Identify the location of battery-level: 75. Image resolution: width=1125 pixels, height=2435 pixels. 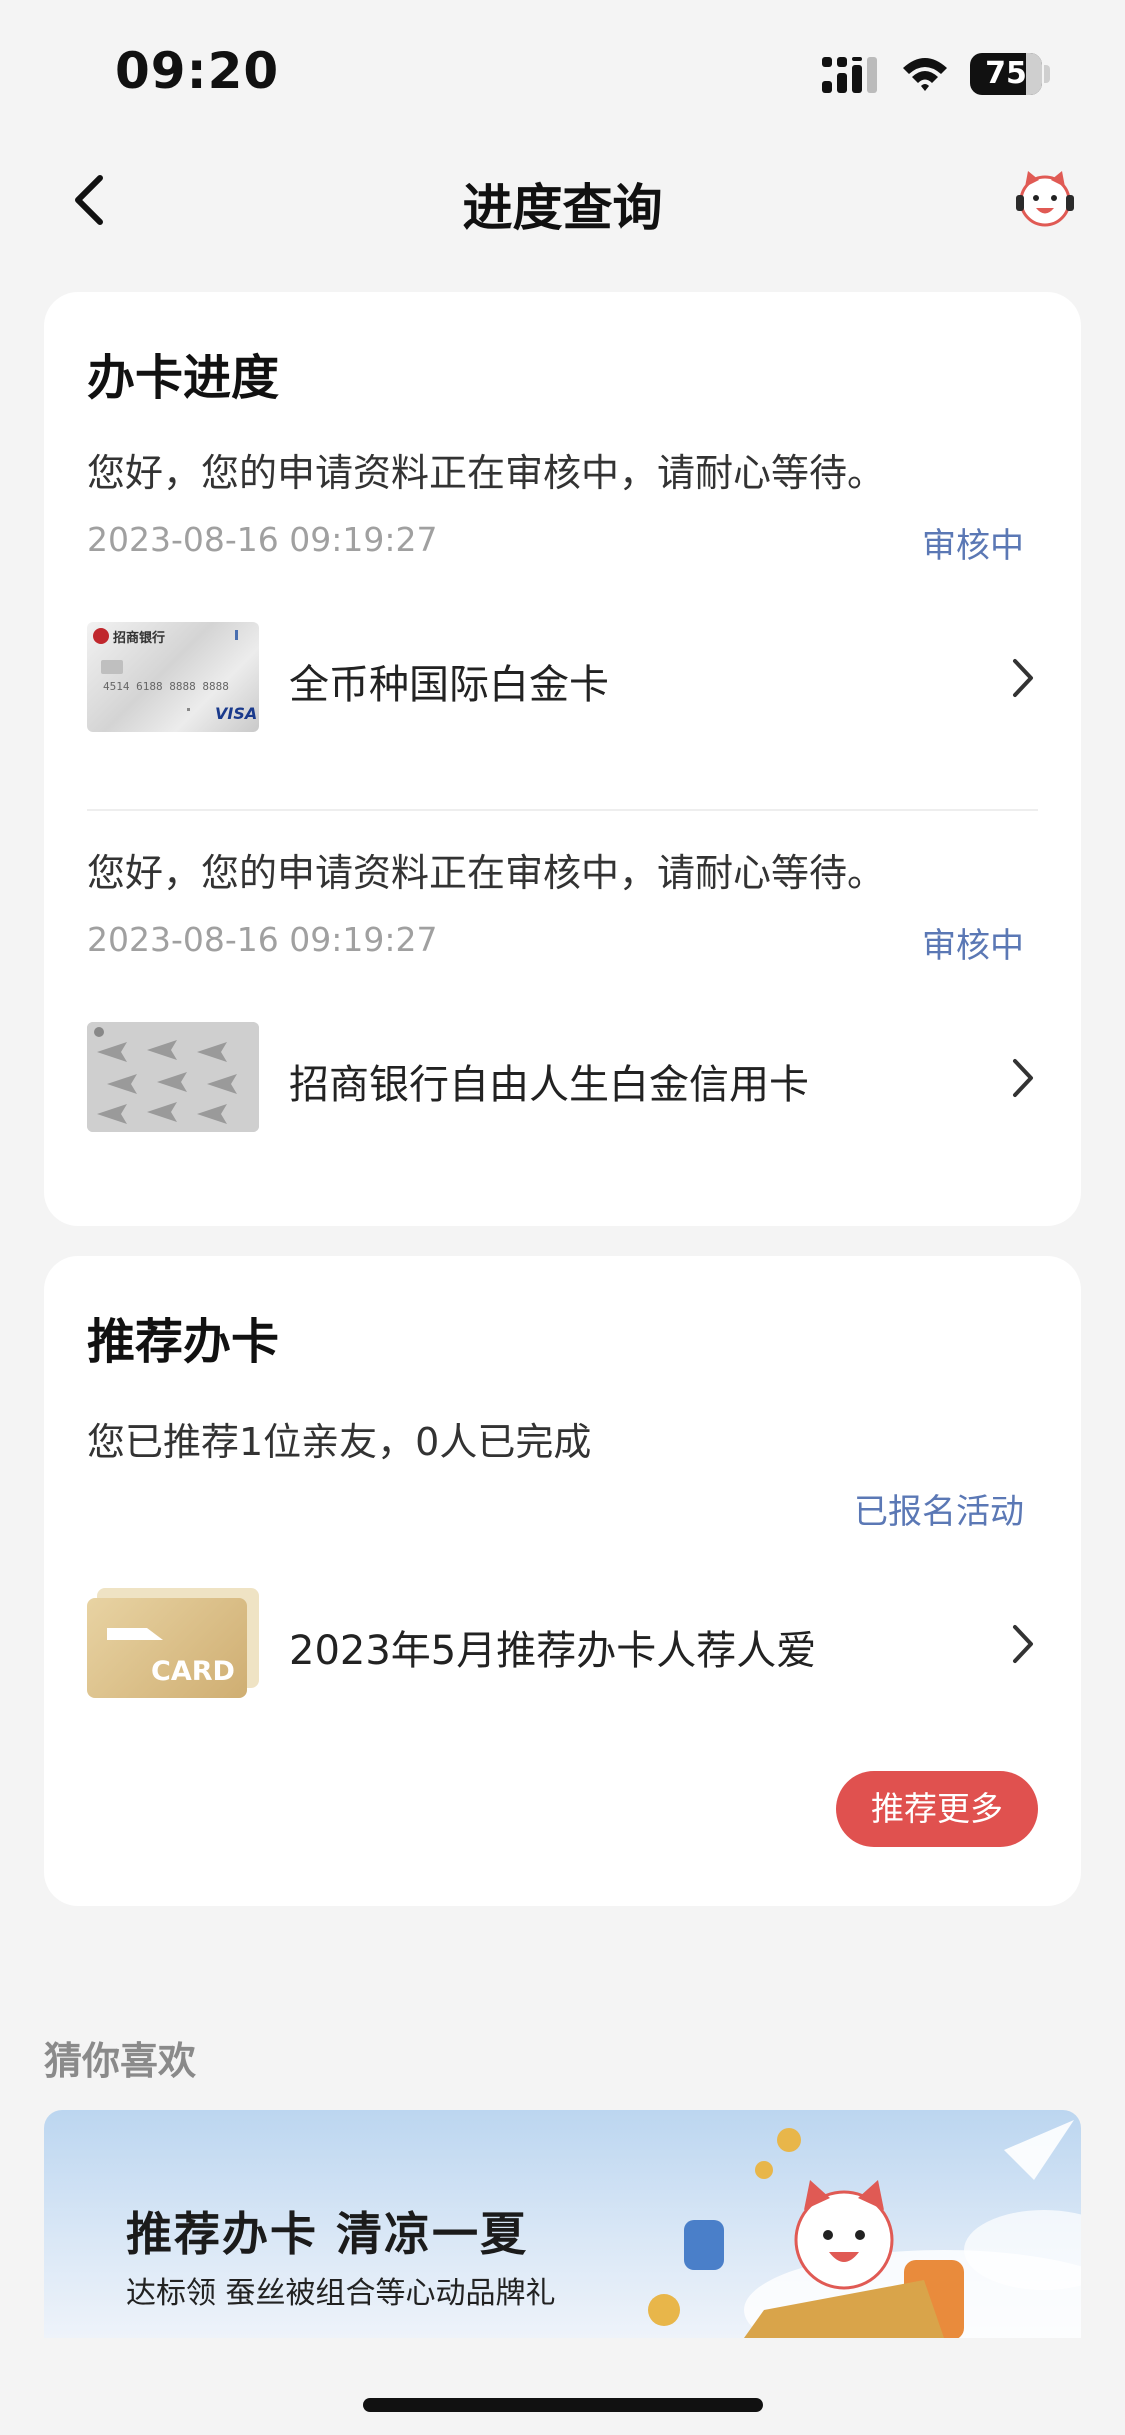
(1006, 73).